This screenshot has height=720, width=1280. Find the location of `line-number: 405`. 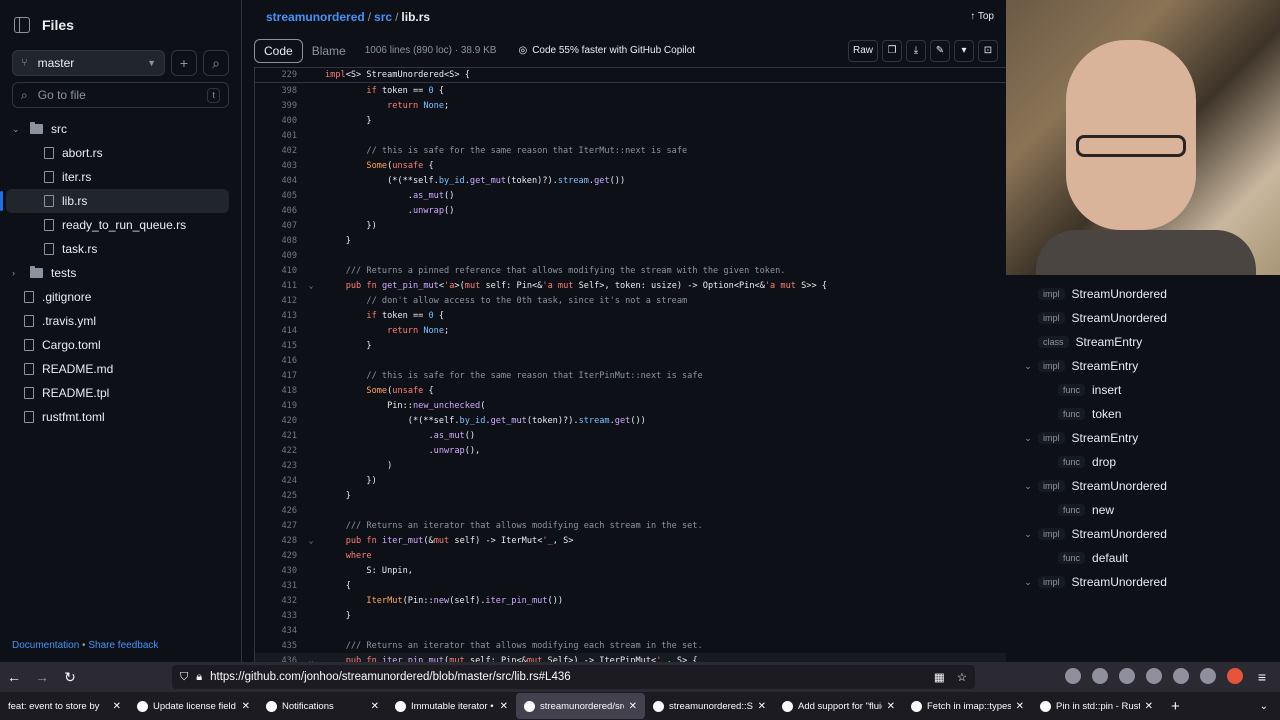

line-number: 405 is located at coordinates (276, 196).